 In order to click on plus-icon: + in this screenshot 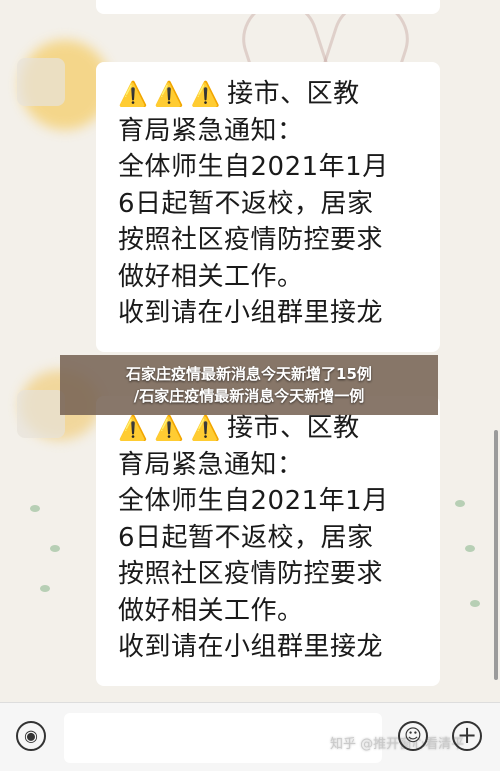, I will do `click(467, 736)`.